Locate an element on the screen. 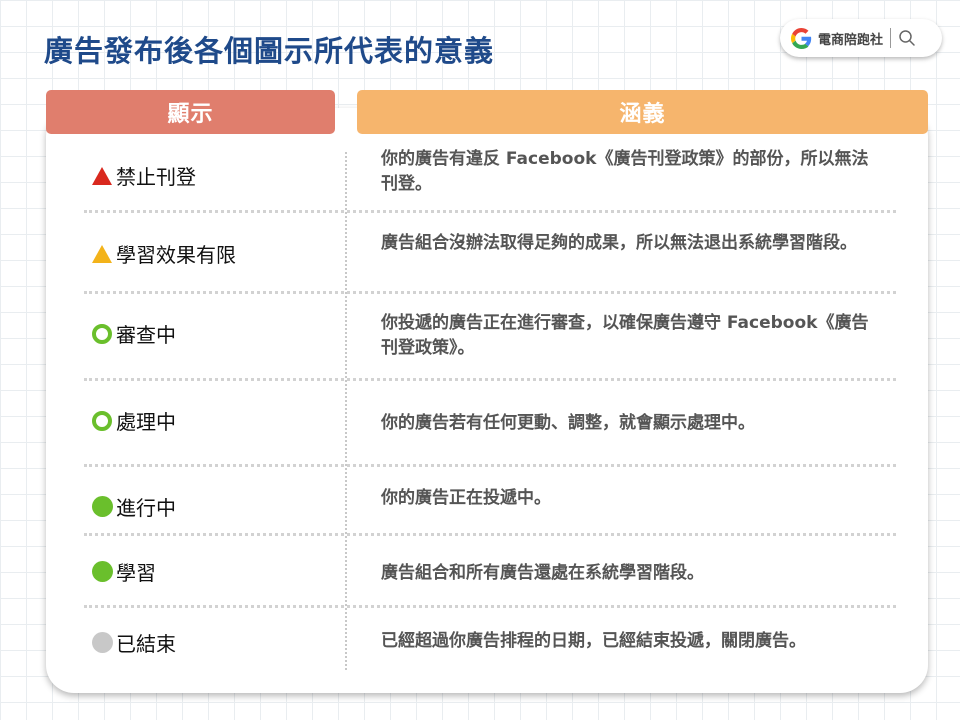 The image size is (960, 720). meaning-text: 你投遞的廣告正在進行審查，以確保廣告遵守 Facebook《廣告刊登政策》。 is located at coordinates (625, 335).